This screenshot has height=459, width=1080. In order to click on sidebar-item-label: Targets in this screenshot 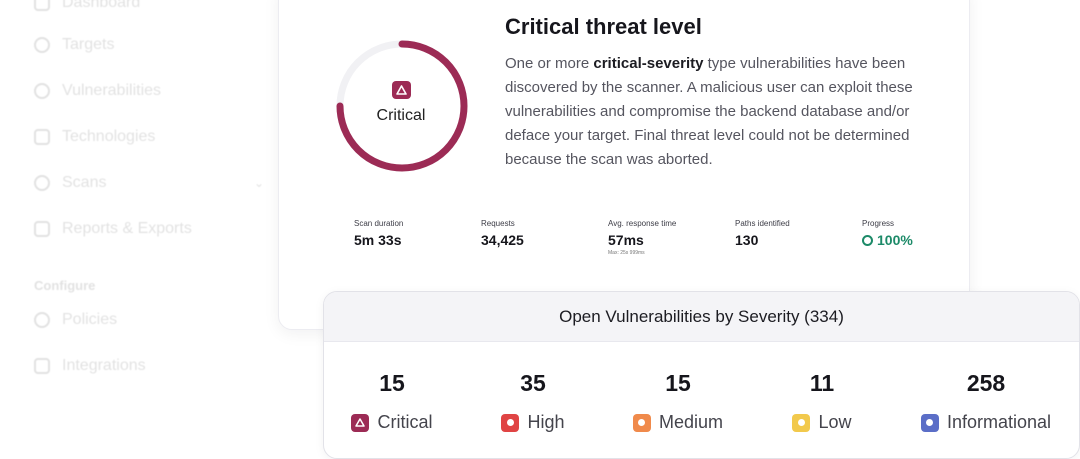, I will do `click(88, 44)`.